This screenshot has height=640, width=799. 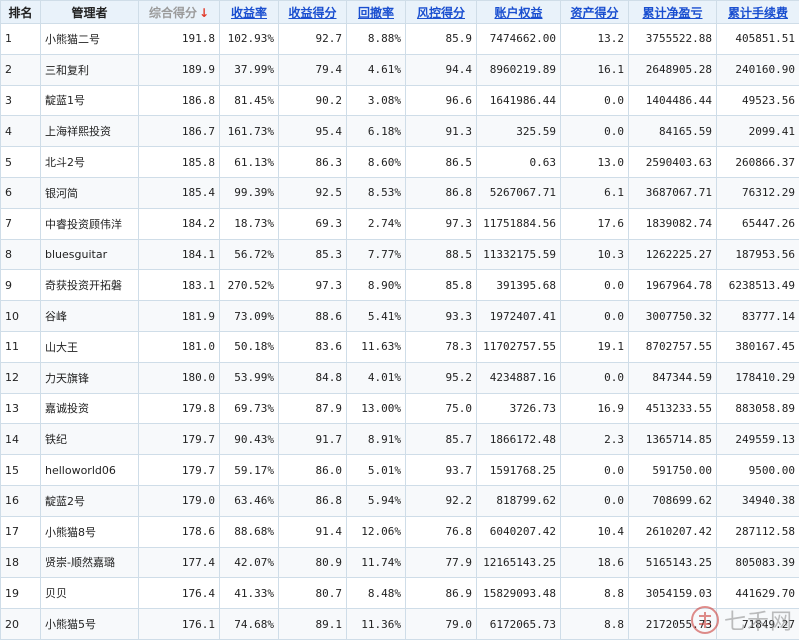 What do you see at coordinates (20, 593) in the screenshot?
I see `cell-rank: 19` at bounding box center [20, 593].